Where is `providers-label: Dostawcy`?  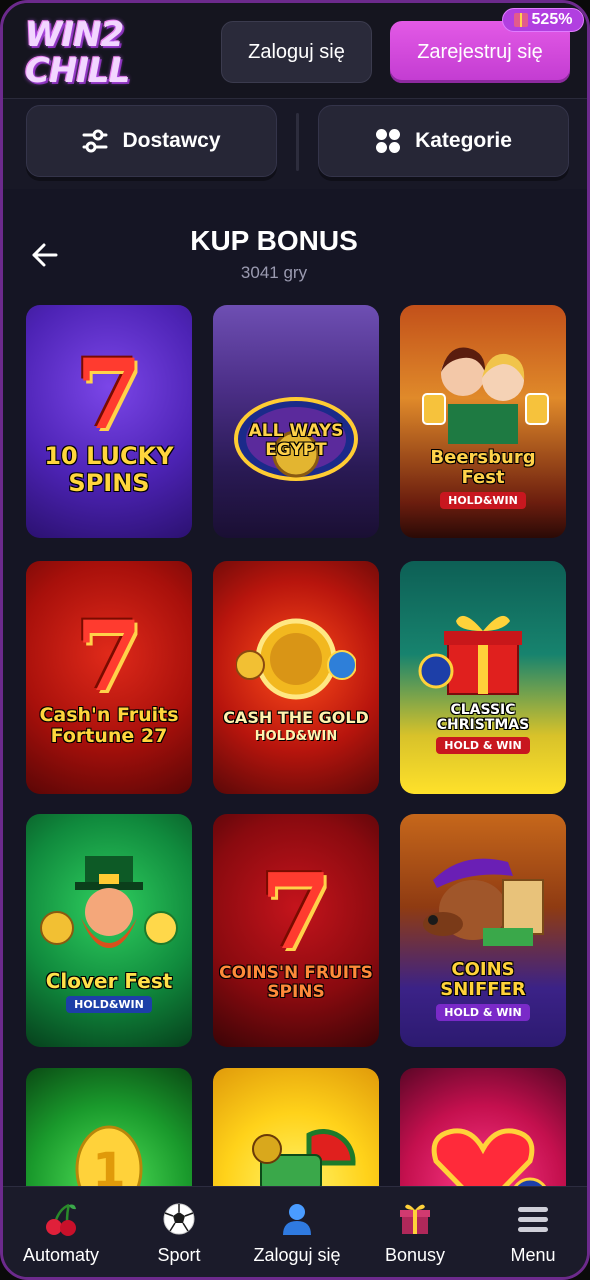
providers-label: Dostawcy is located at coordinates (171, 140).